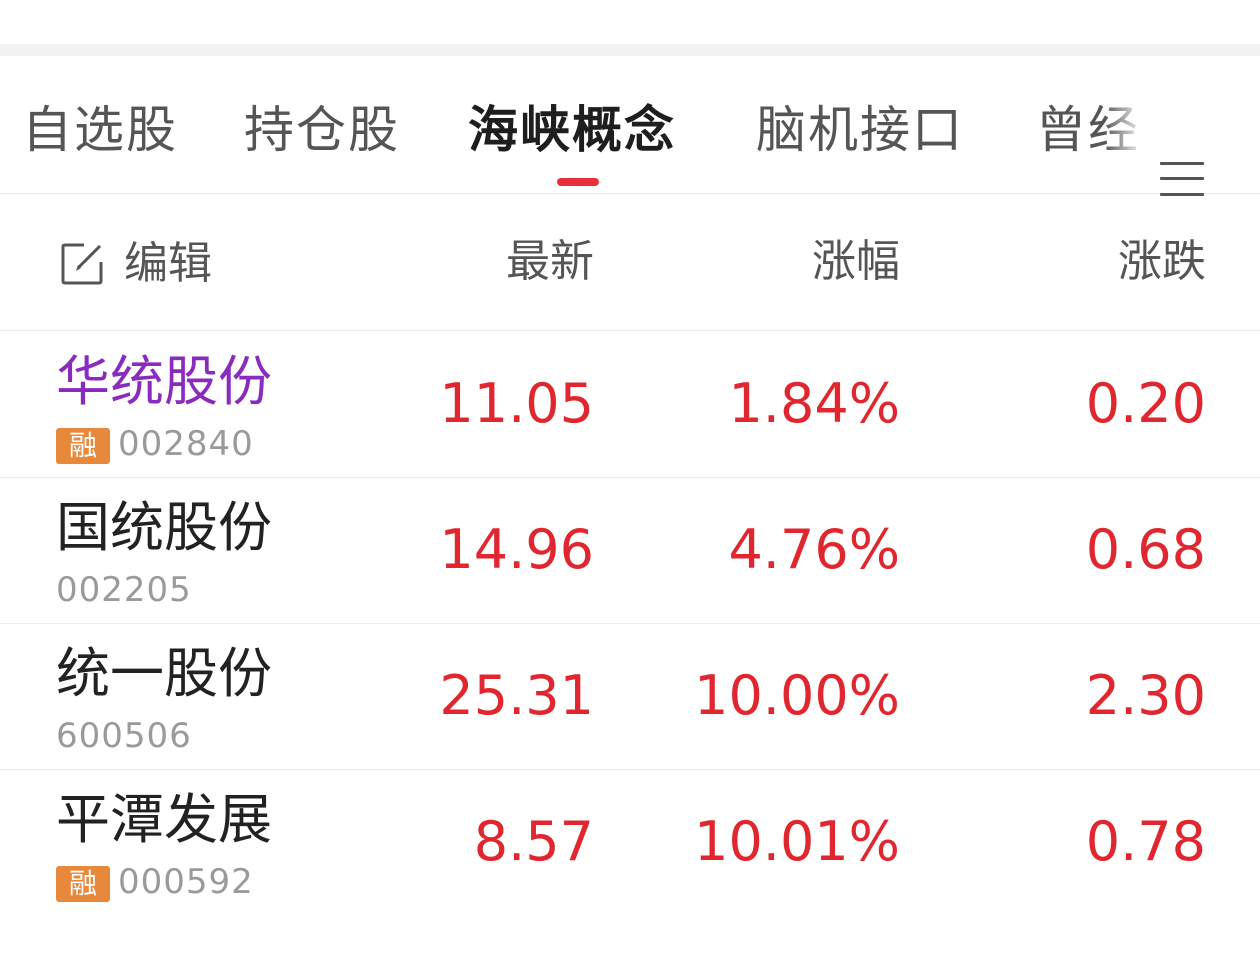 Image resolution: width=1260 pixels, height=966 pixels. What do you see at coordinates (578, 182) in the screenshot?
I see `active-tab-indicator` at bounding box center [578, 182].